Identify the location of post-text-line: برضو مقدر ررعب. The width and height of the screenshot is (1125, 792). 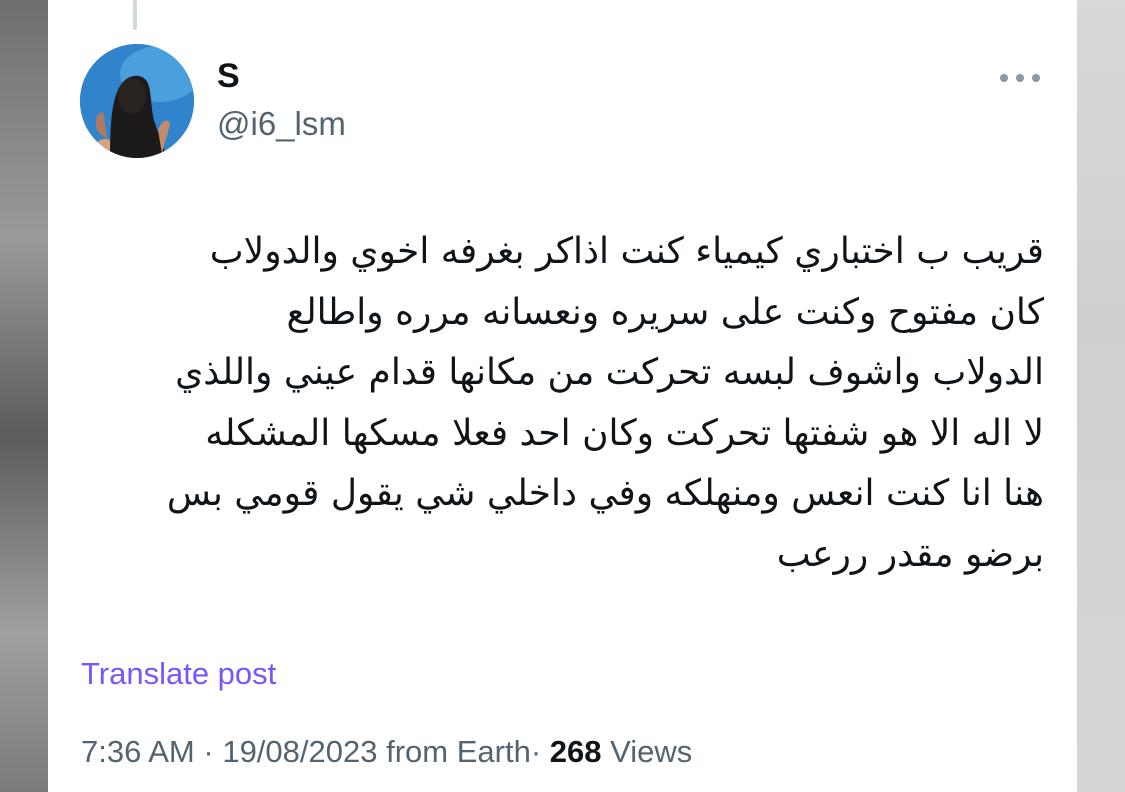
(910, 554).